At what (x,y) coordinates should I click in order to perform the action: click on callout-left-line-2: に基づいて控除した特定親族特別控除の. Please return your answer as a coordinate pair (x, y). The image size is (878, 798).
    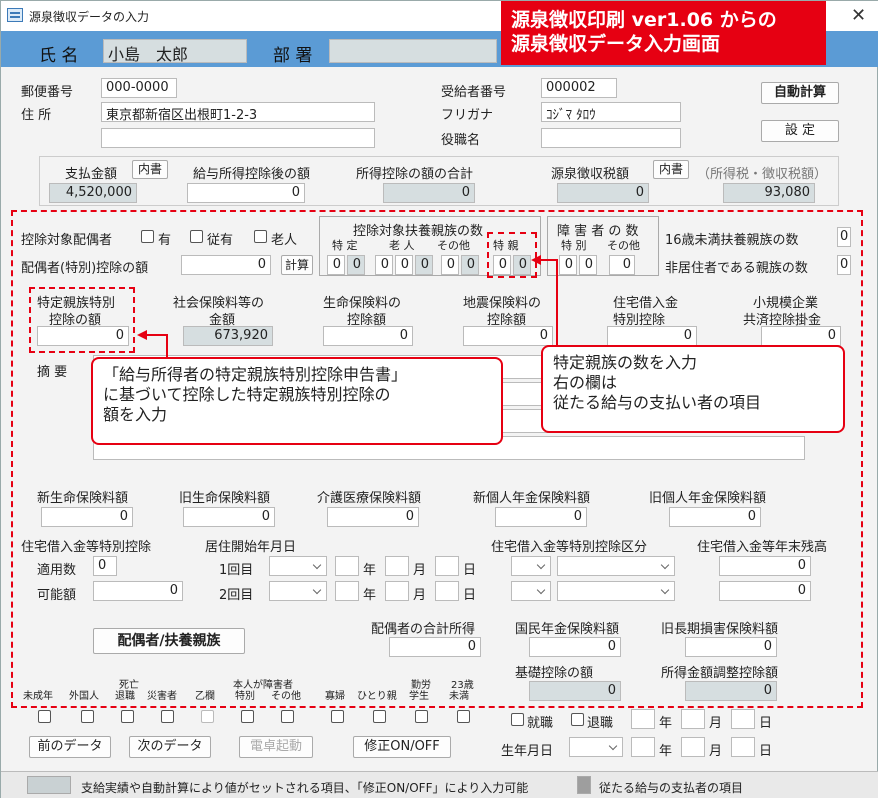
    Looking at the image, I should click on (247, 394).